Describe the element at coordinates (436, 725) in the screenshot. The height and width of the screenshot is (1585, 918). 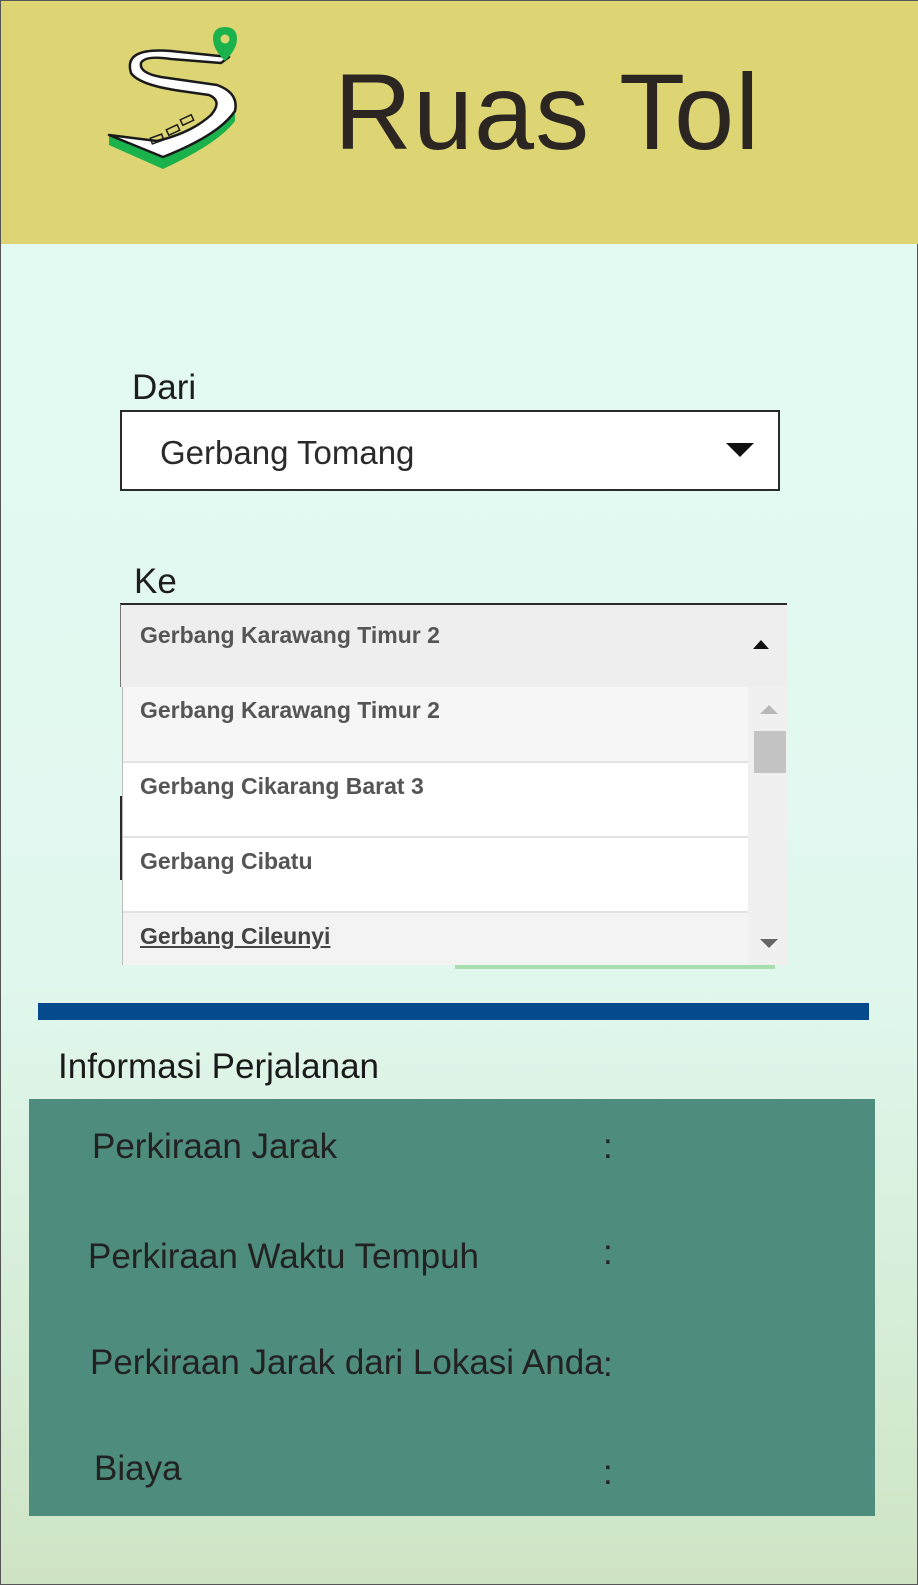
I see `list-item: Gerbang Karawang Timur 2` at that location.